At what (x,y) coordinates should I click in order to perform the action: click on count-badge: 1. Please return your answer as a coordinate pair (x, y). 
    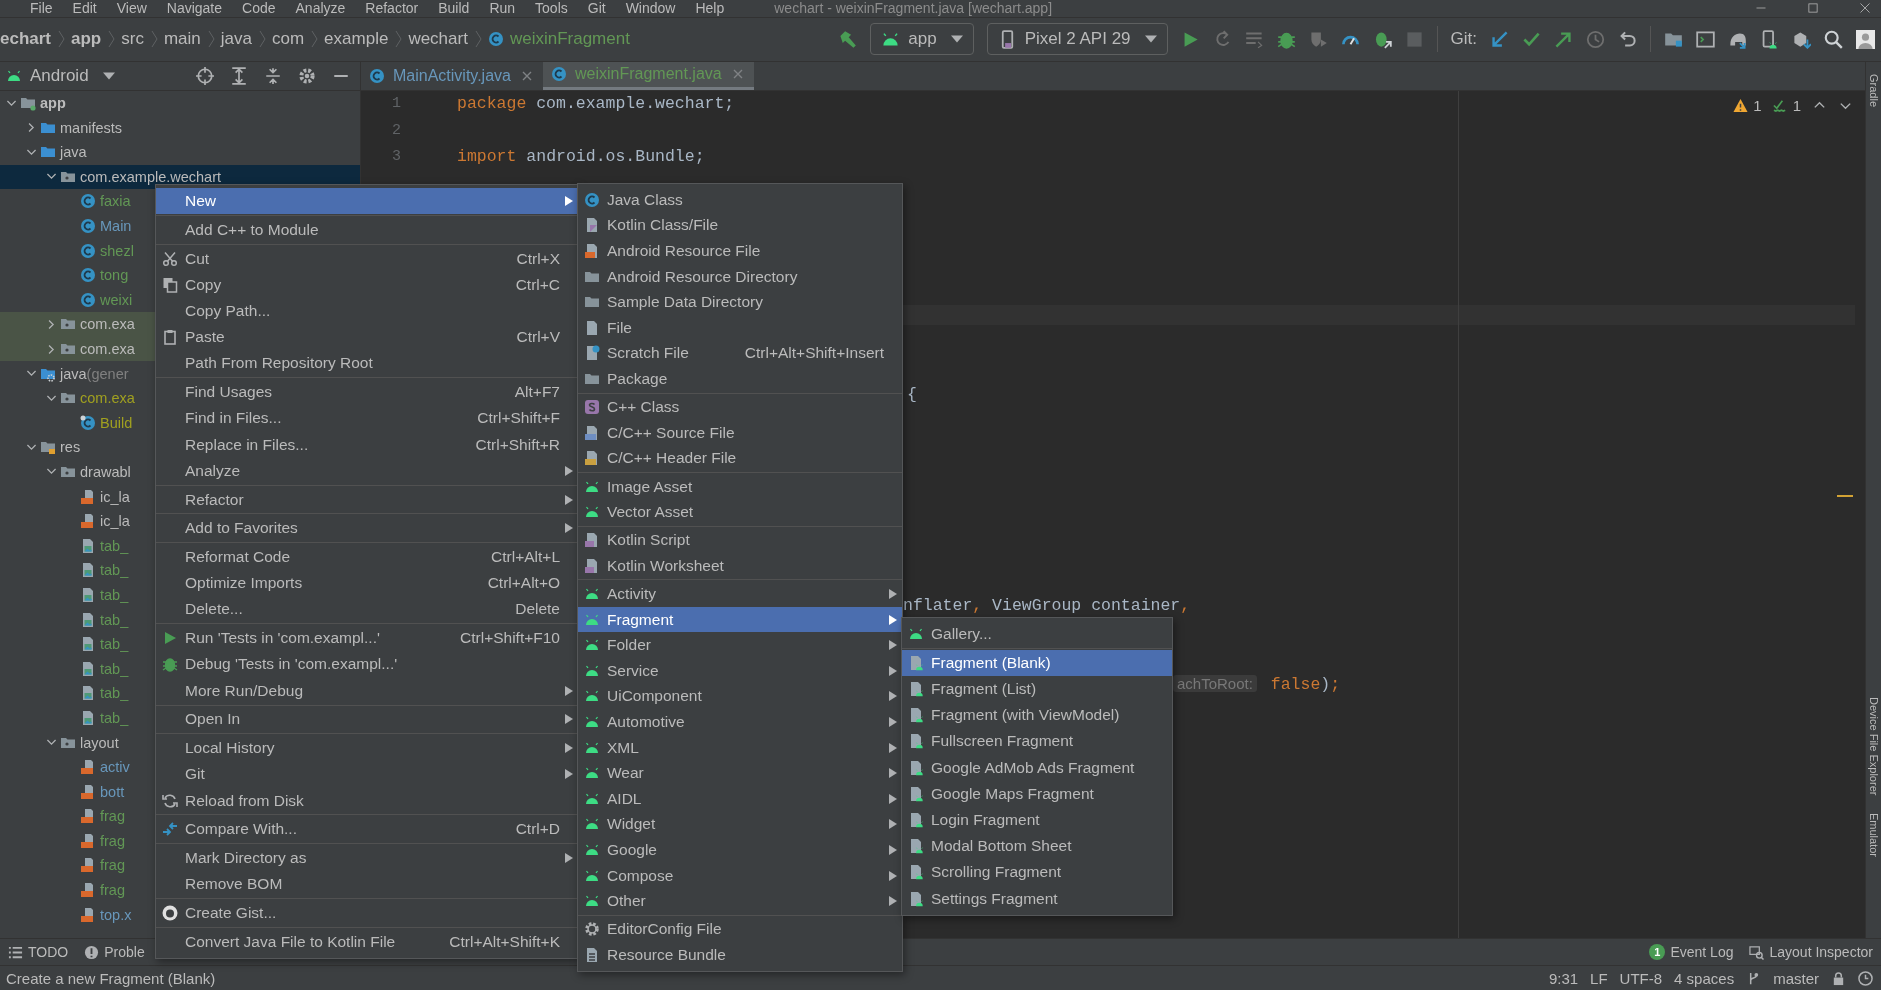
    Looking at the image, I should click on (1657, 952).